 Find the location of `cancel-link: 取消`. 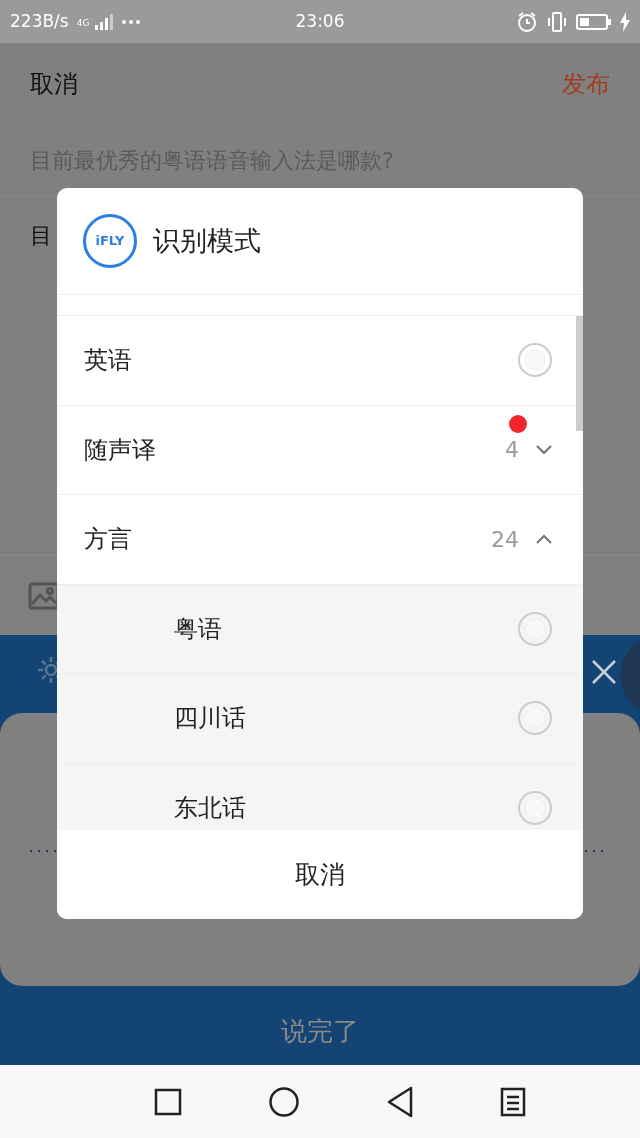

cancel-link: 取消 is located at coordinates (54, 84).